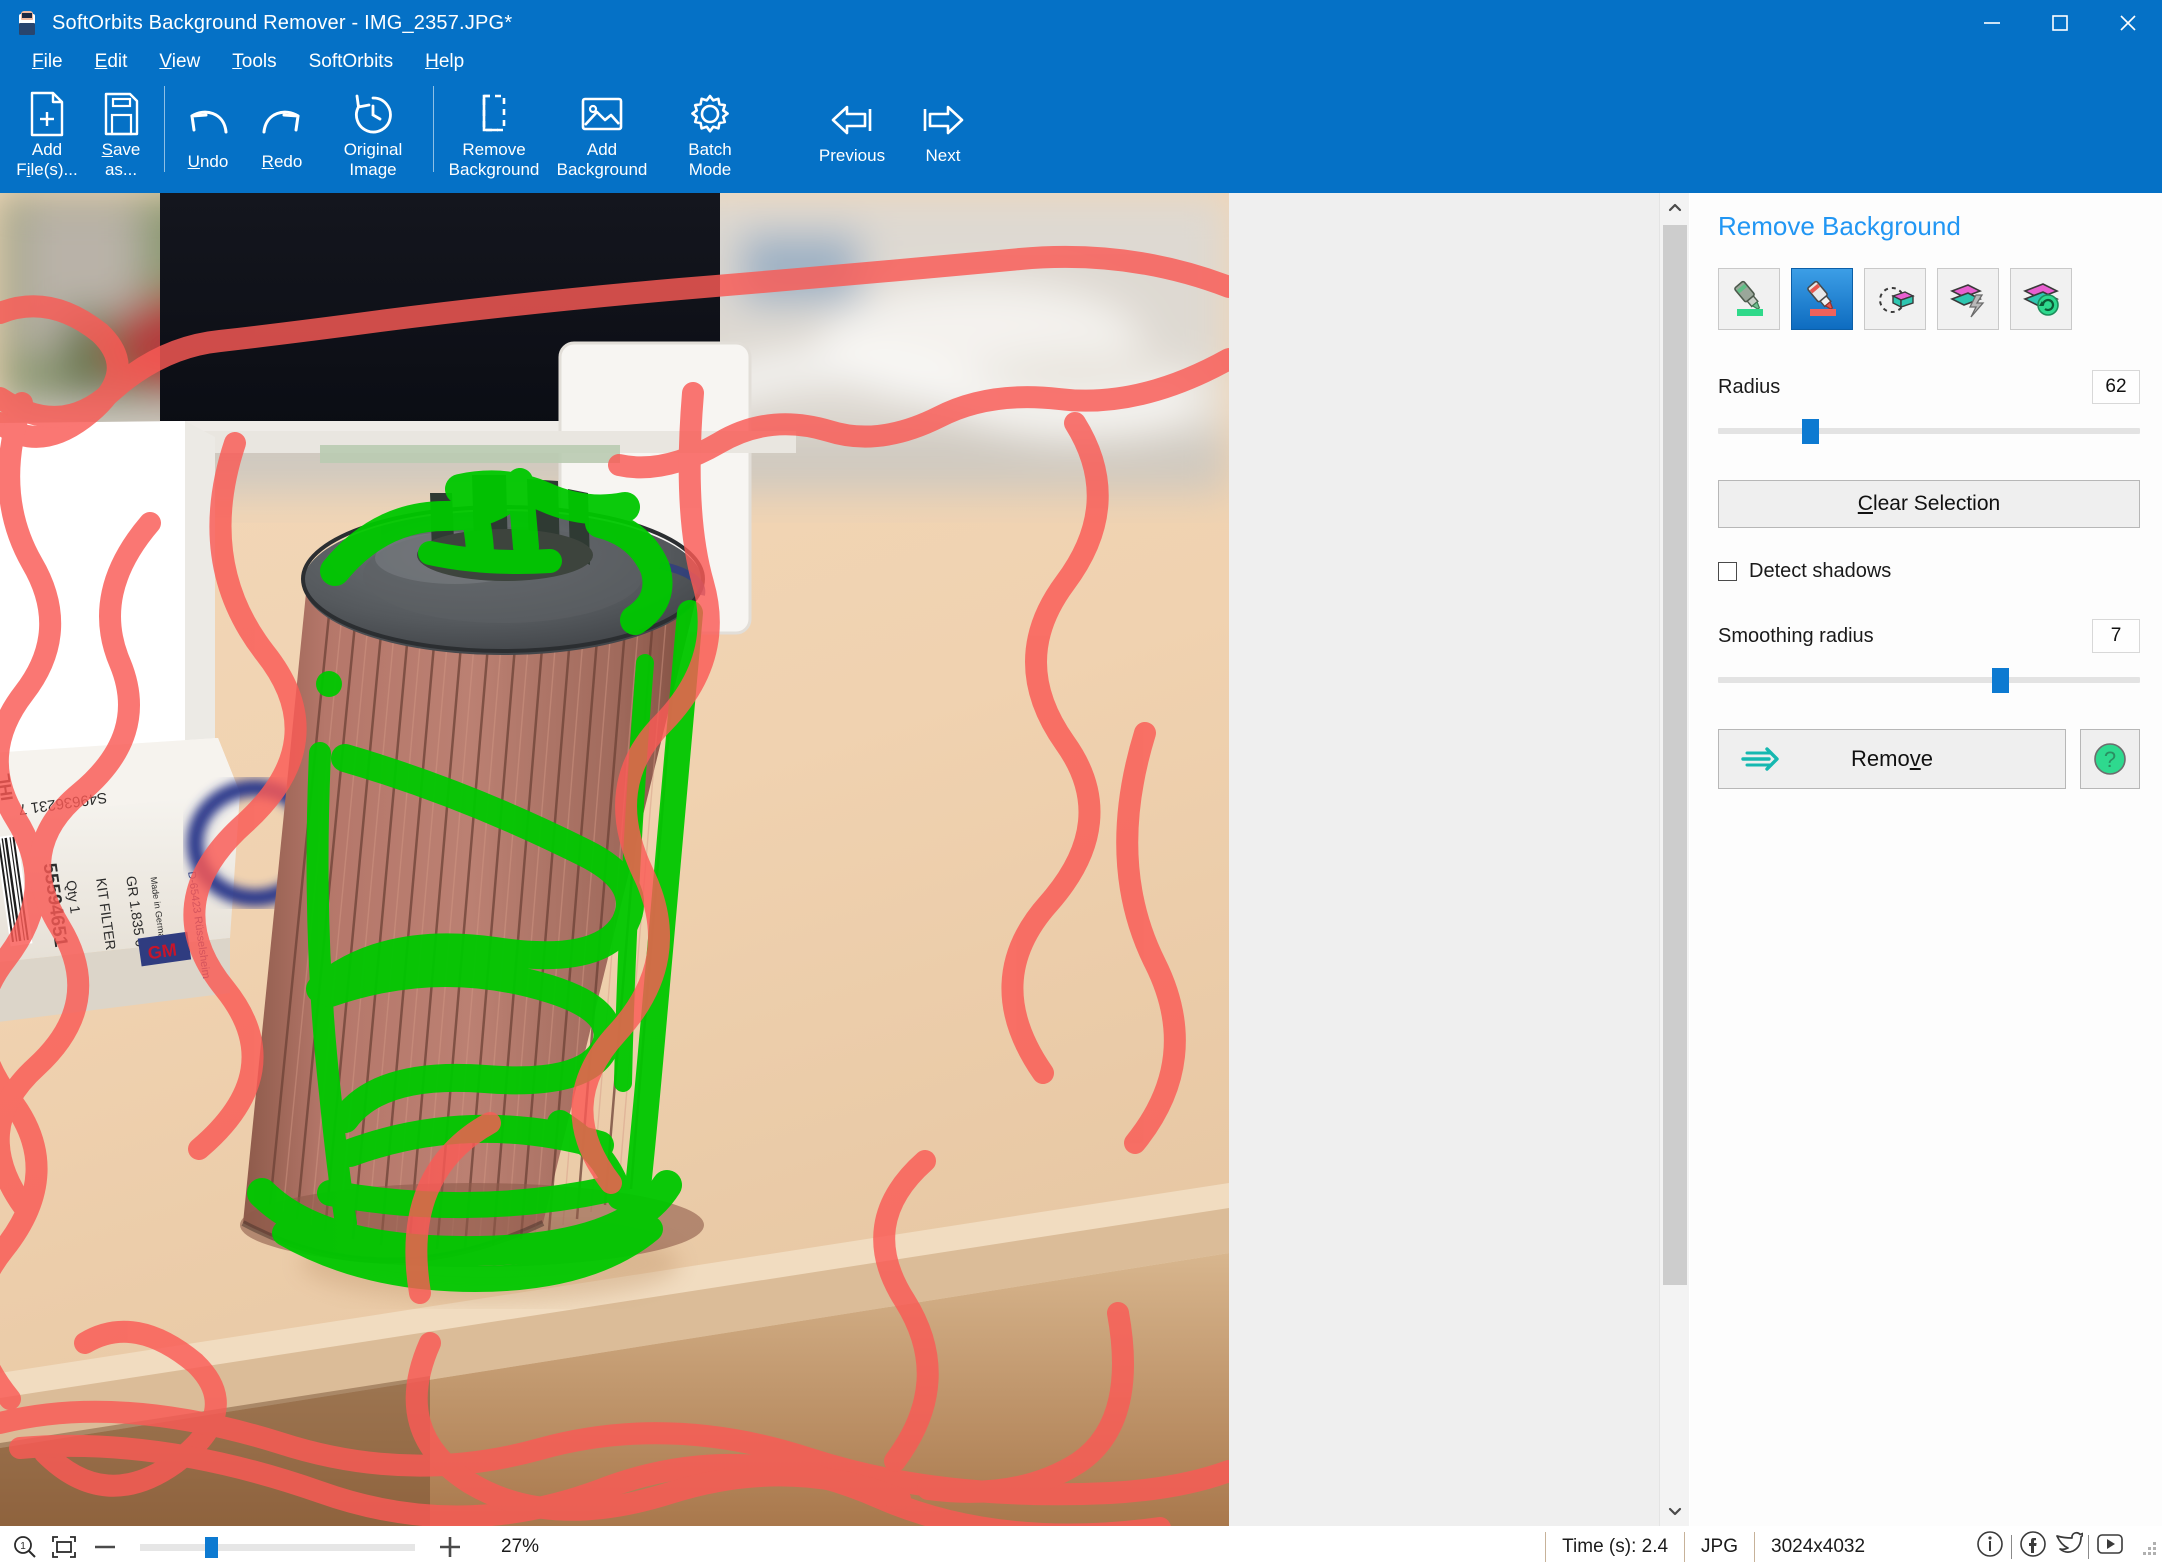 The image size is (2162, 1568). I want to click on clock-history-icon, so click(373, 114).